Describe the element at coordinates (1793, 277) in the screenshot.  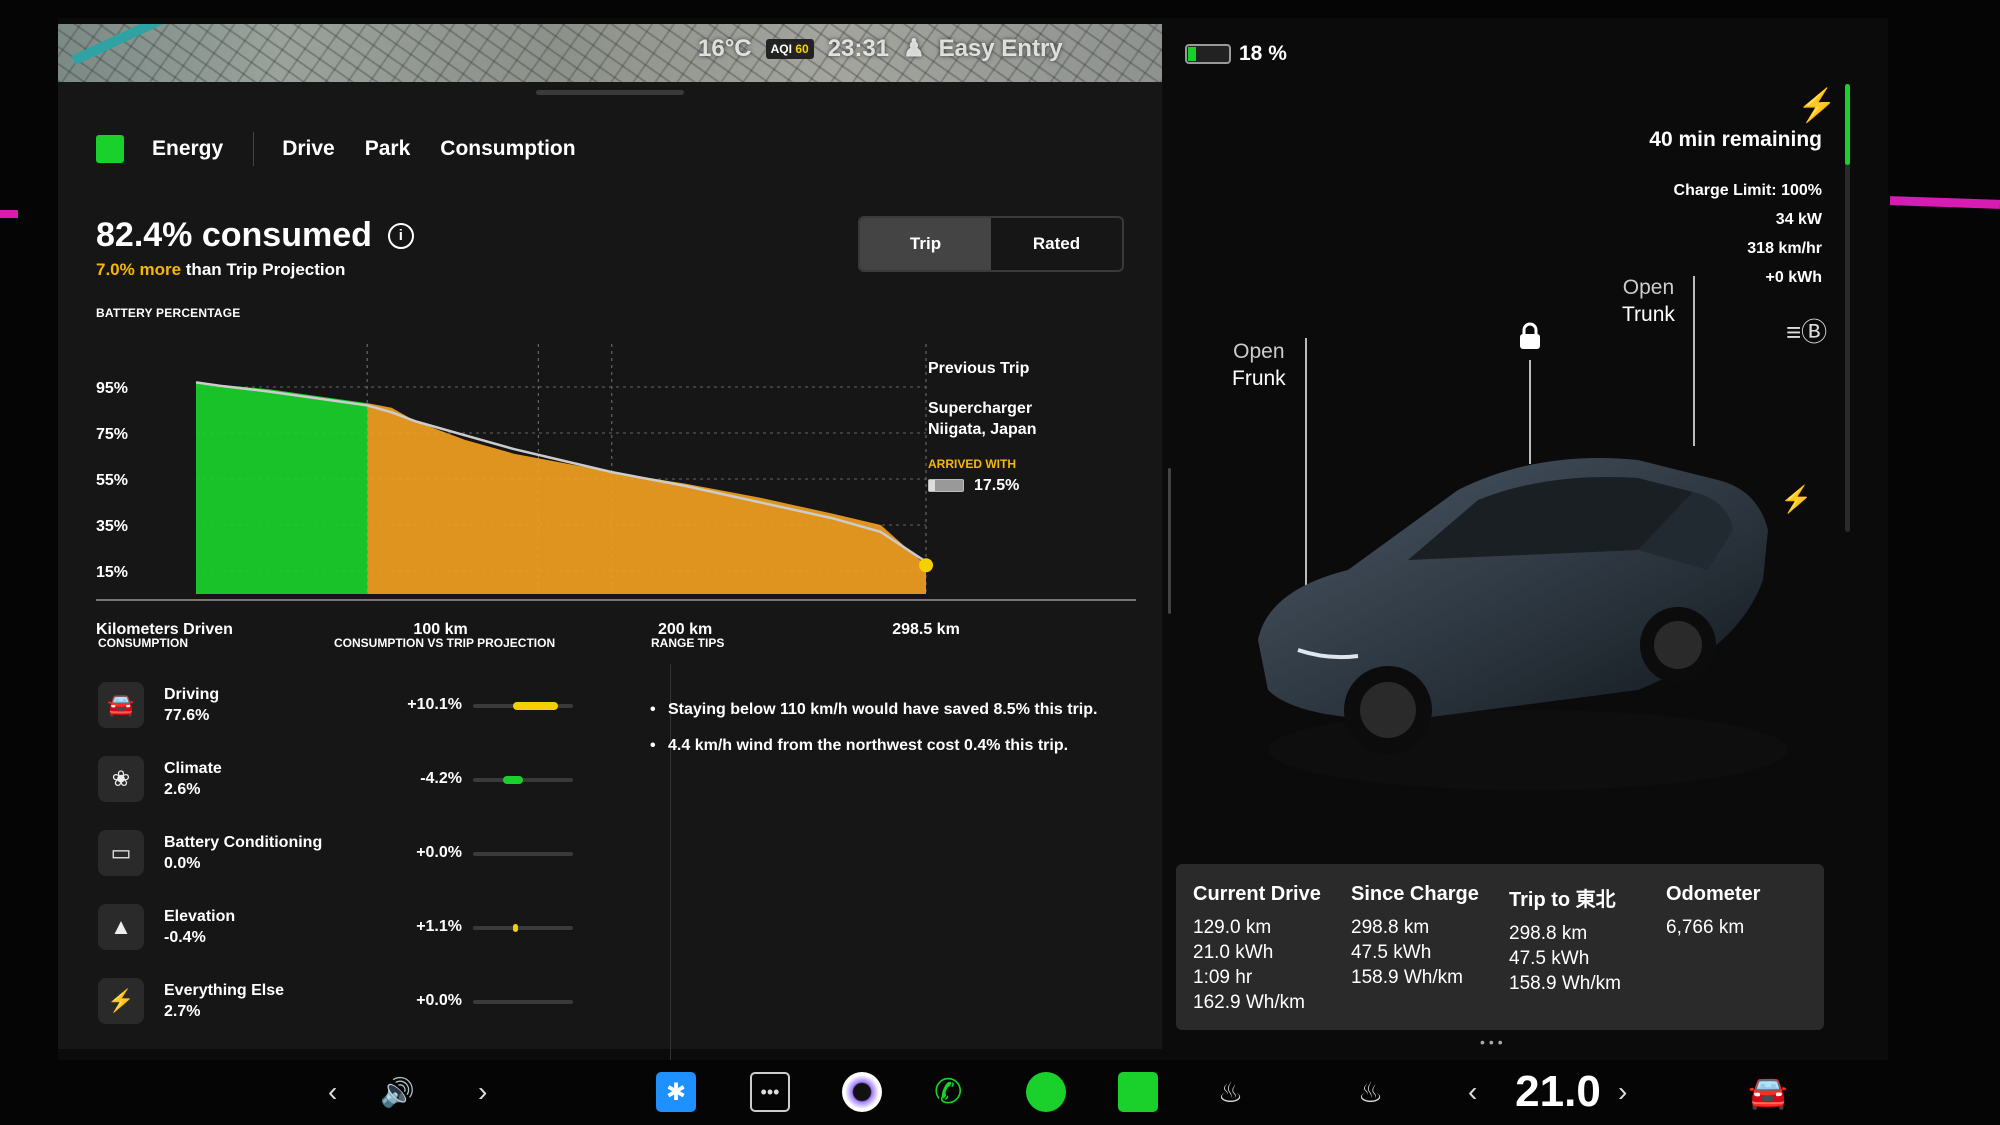
I see `charge-energy: +0 kWh` at that location.